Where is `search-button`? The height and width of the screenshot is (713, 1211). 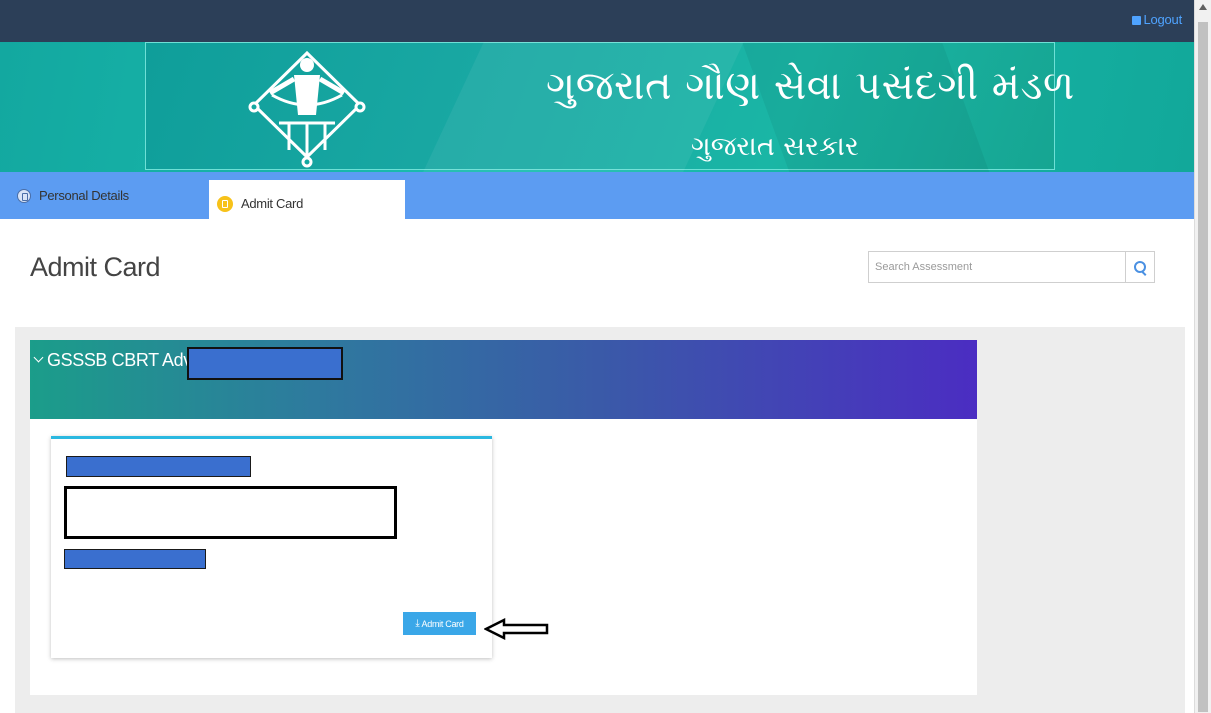
search-button is located at coordinates (1140, 267).